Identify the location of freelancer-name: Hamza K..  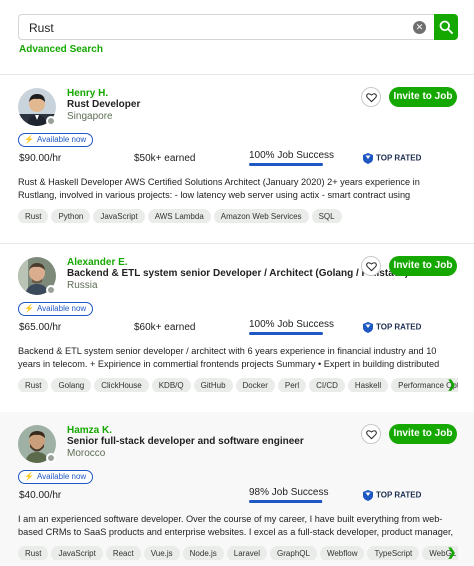
(89, 430).